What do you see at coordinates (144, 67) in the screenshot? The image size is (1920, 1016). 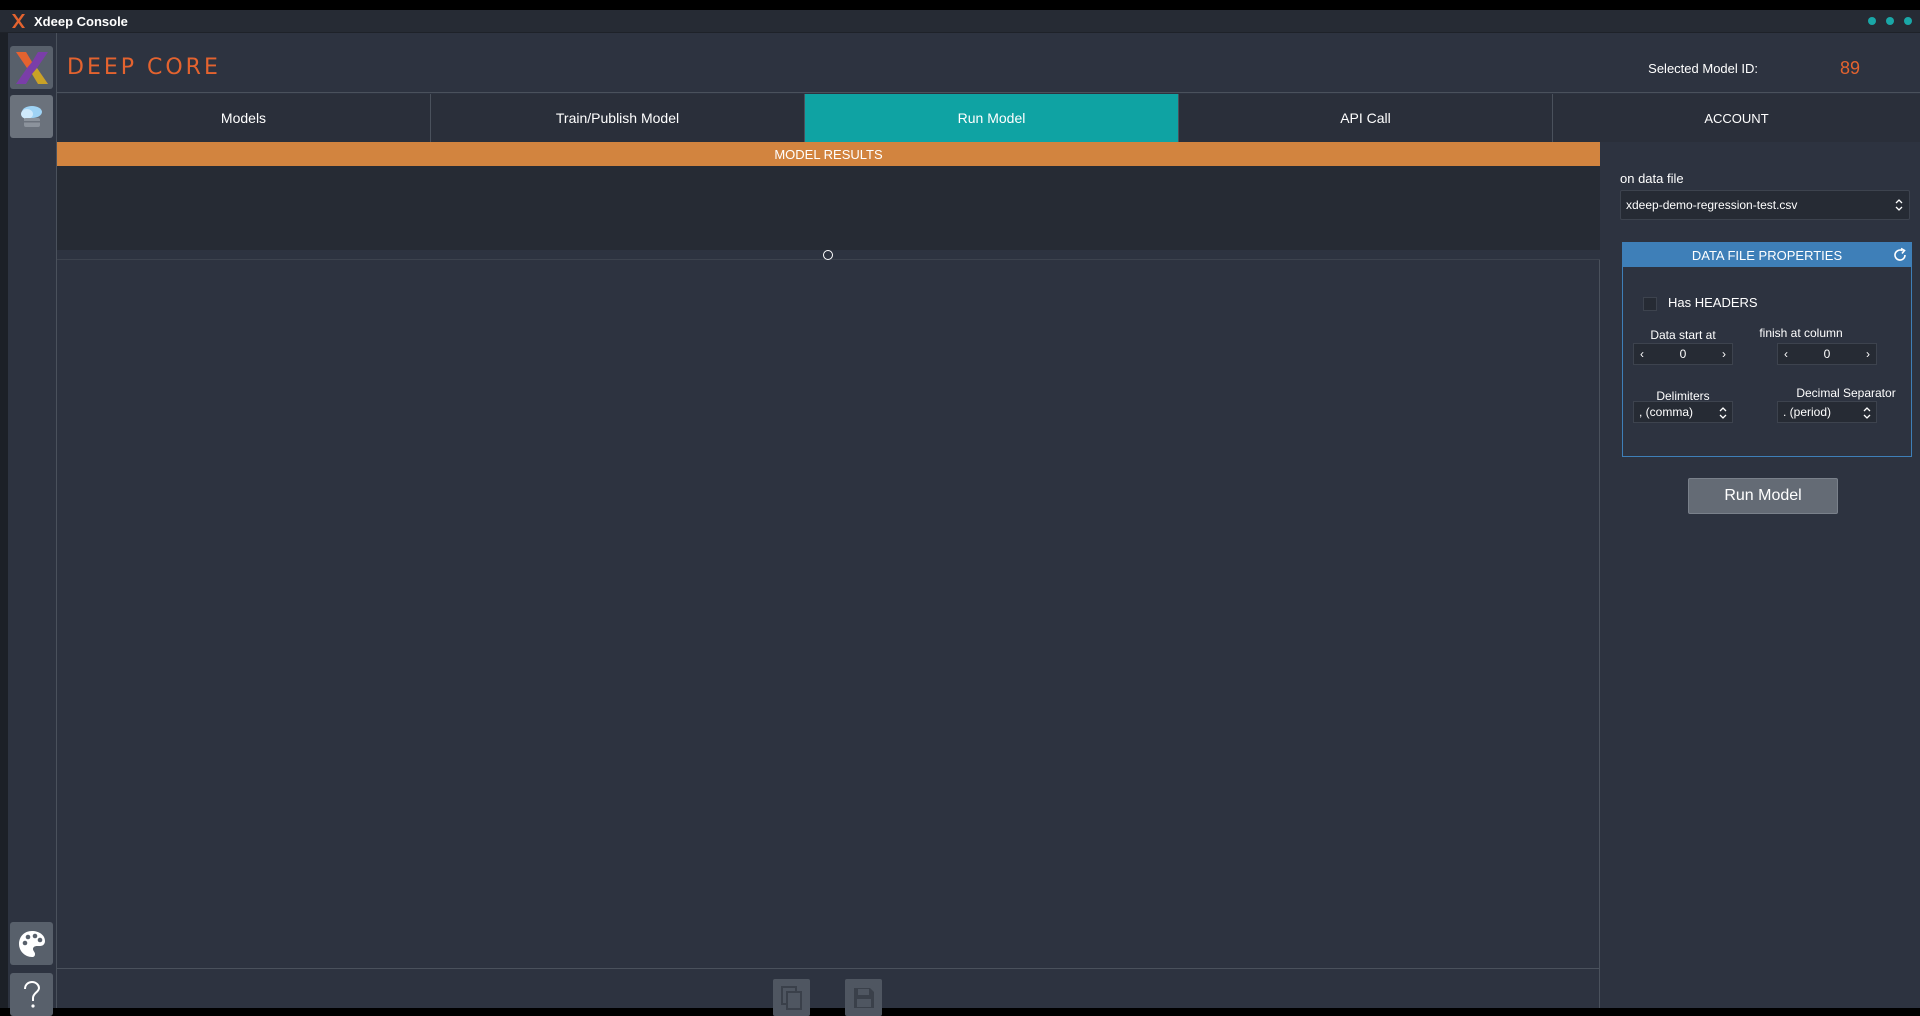 I see `brand-logo: DEEP CORE` at bounding box center [144, 67].